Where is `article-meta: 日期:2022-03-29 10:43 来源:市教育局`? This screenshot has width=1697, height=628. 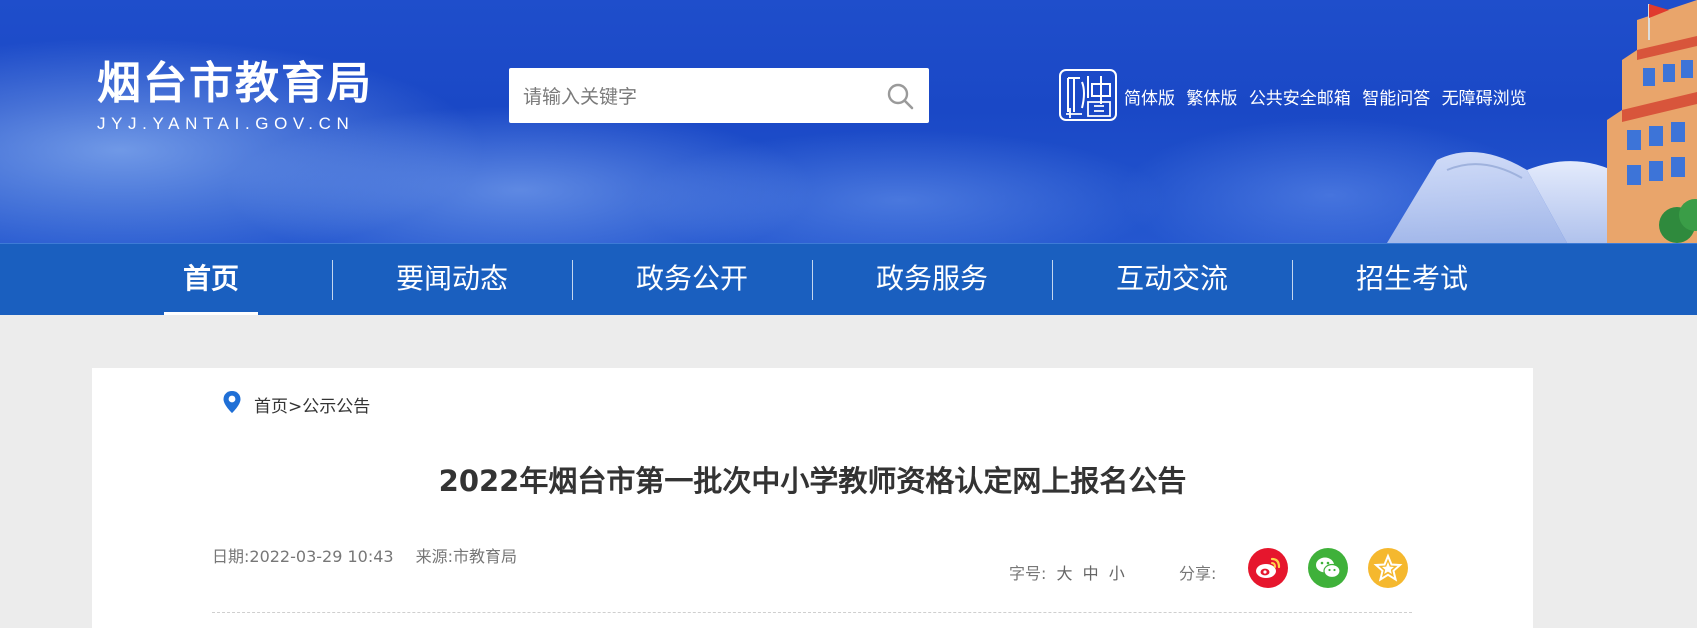
article-meta: 日期:2022-03-29 10:43 来源:市教育局 is located at coordinates (364, 555).